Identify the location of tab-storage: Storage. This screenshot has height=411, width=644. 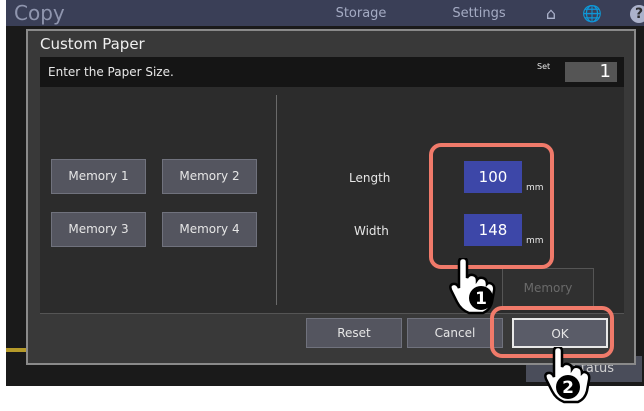
(361, 13).